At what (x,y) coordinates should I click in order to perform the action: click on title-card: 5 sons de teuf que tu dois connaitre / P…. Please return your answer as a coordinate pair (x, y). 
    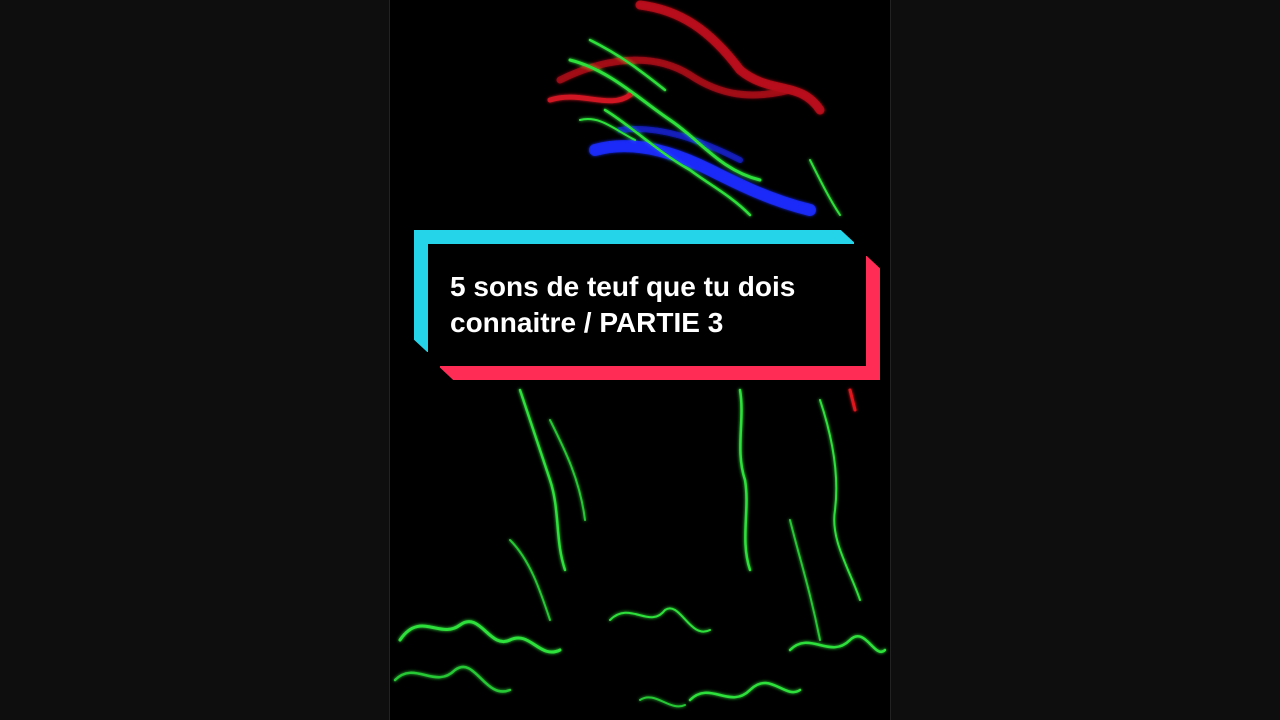
    Looking at the image, I should click on (647, 305).